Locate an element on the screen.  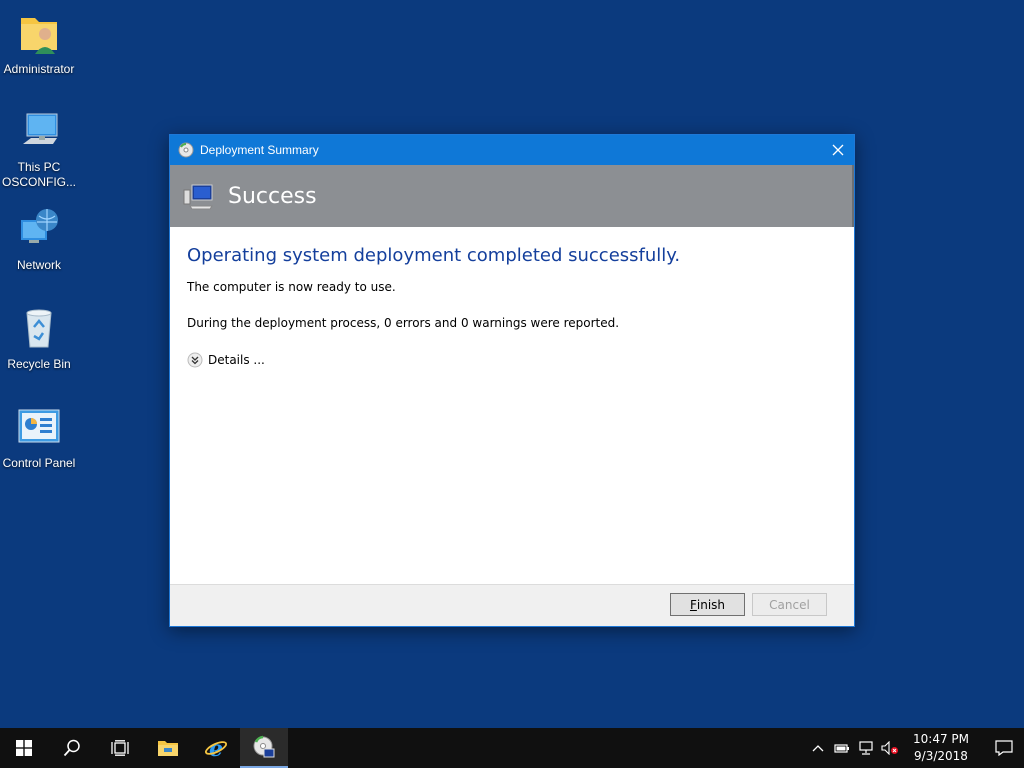
desktop-icon-recycle-bin: Recycle Bin is located at coordinates (39, 338).